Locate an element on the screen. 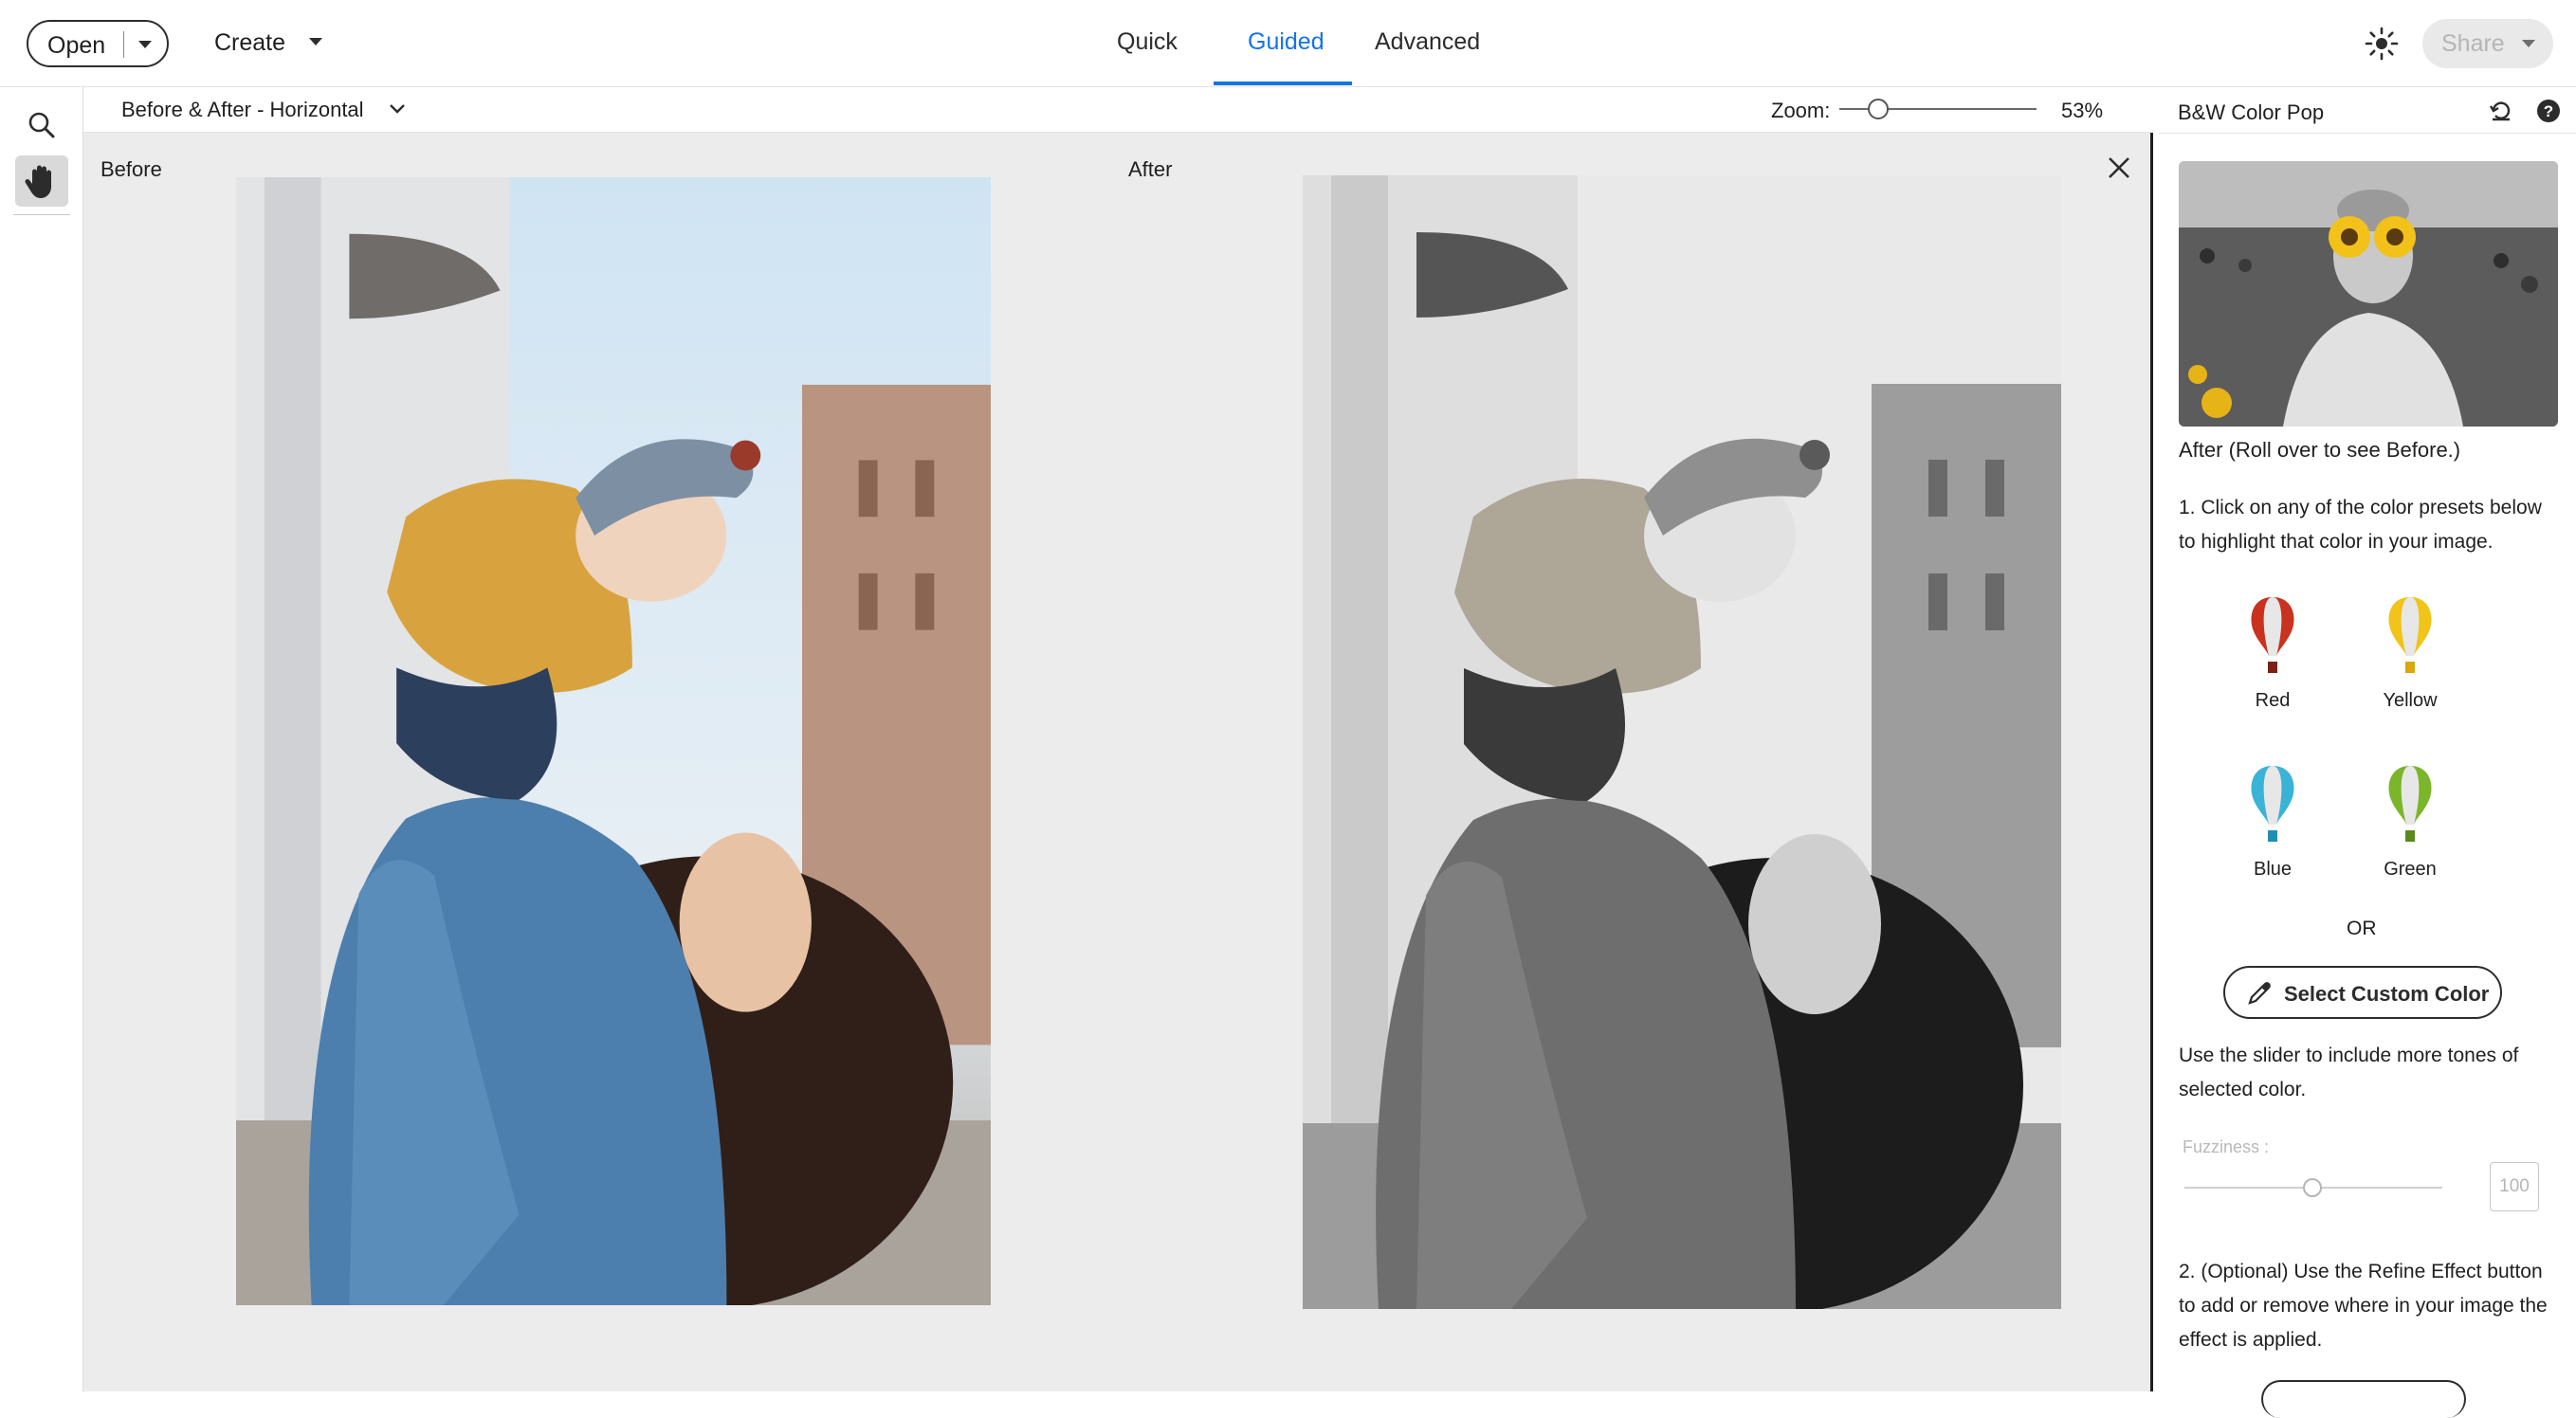 Image resolution: width=2576 pixels, height=1418 pixels. hand-tool-button is located at coordinates (41, 181).